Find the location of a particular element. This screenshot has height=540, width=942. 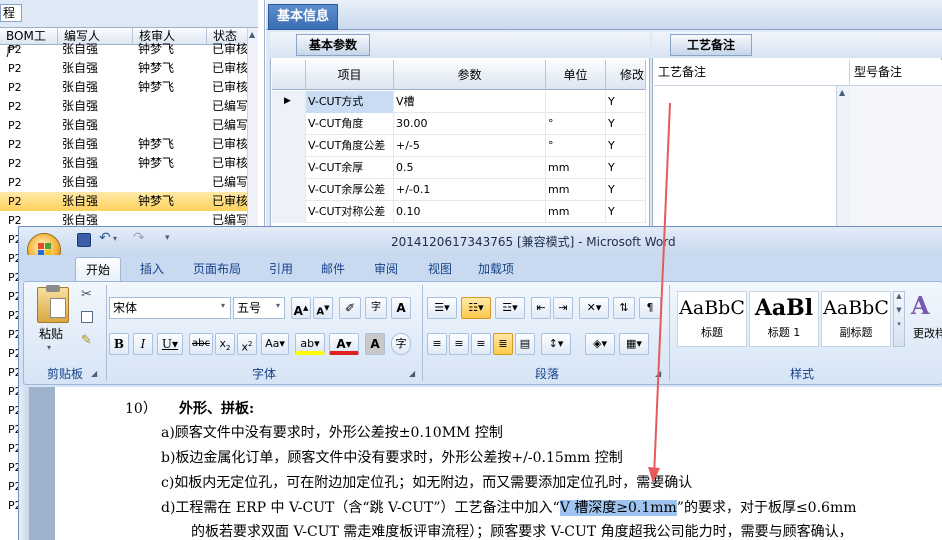

doc-selected-text: V 槽深度≥0.1mm is located at coordinates (618, 508).